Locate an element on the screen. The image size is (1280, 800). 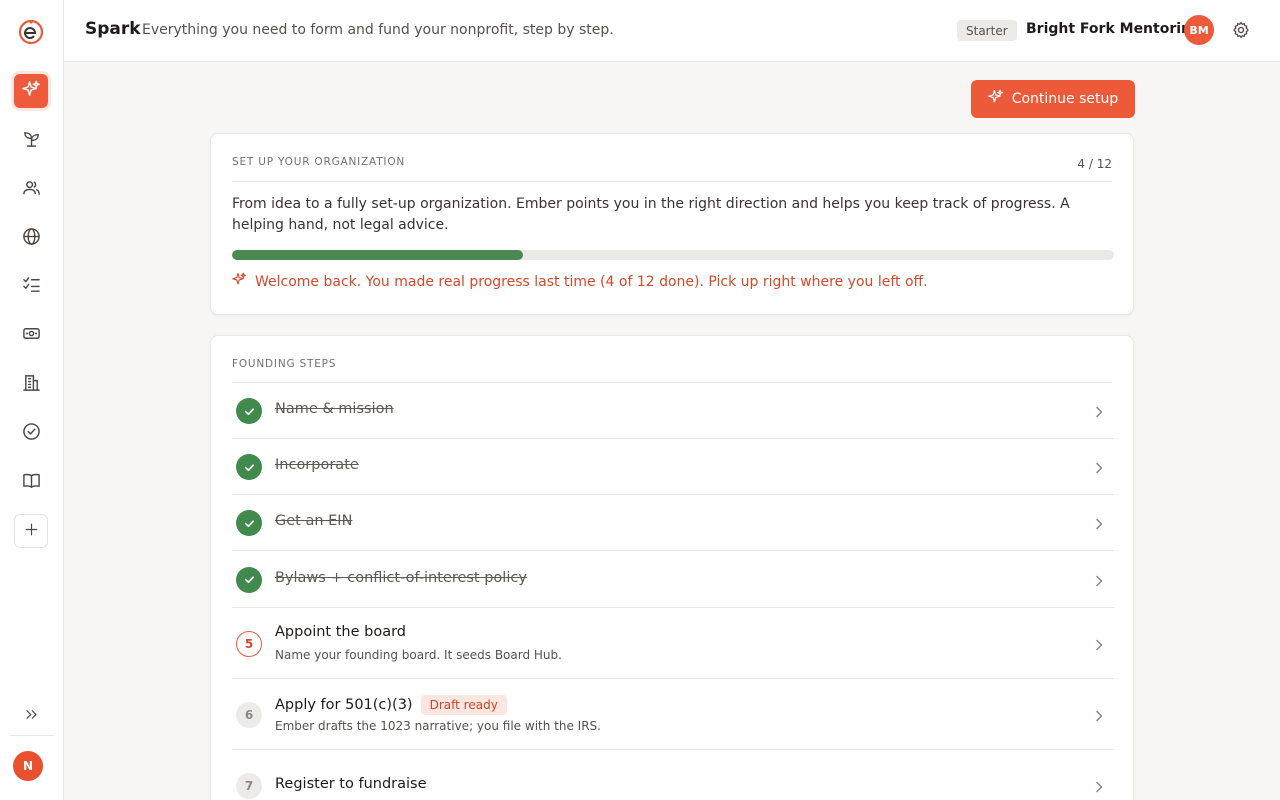
sprout-icon is located at coordinates (31, 140).